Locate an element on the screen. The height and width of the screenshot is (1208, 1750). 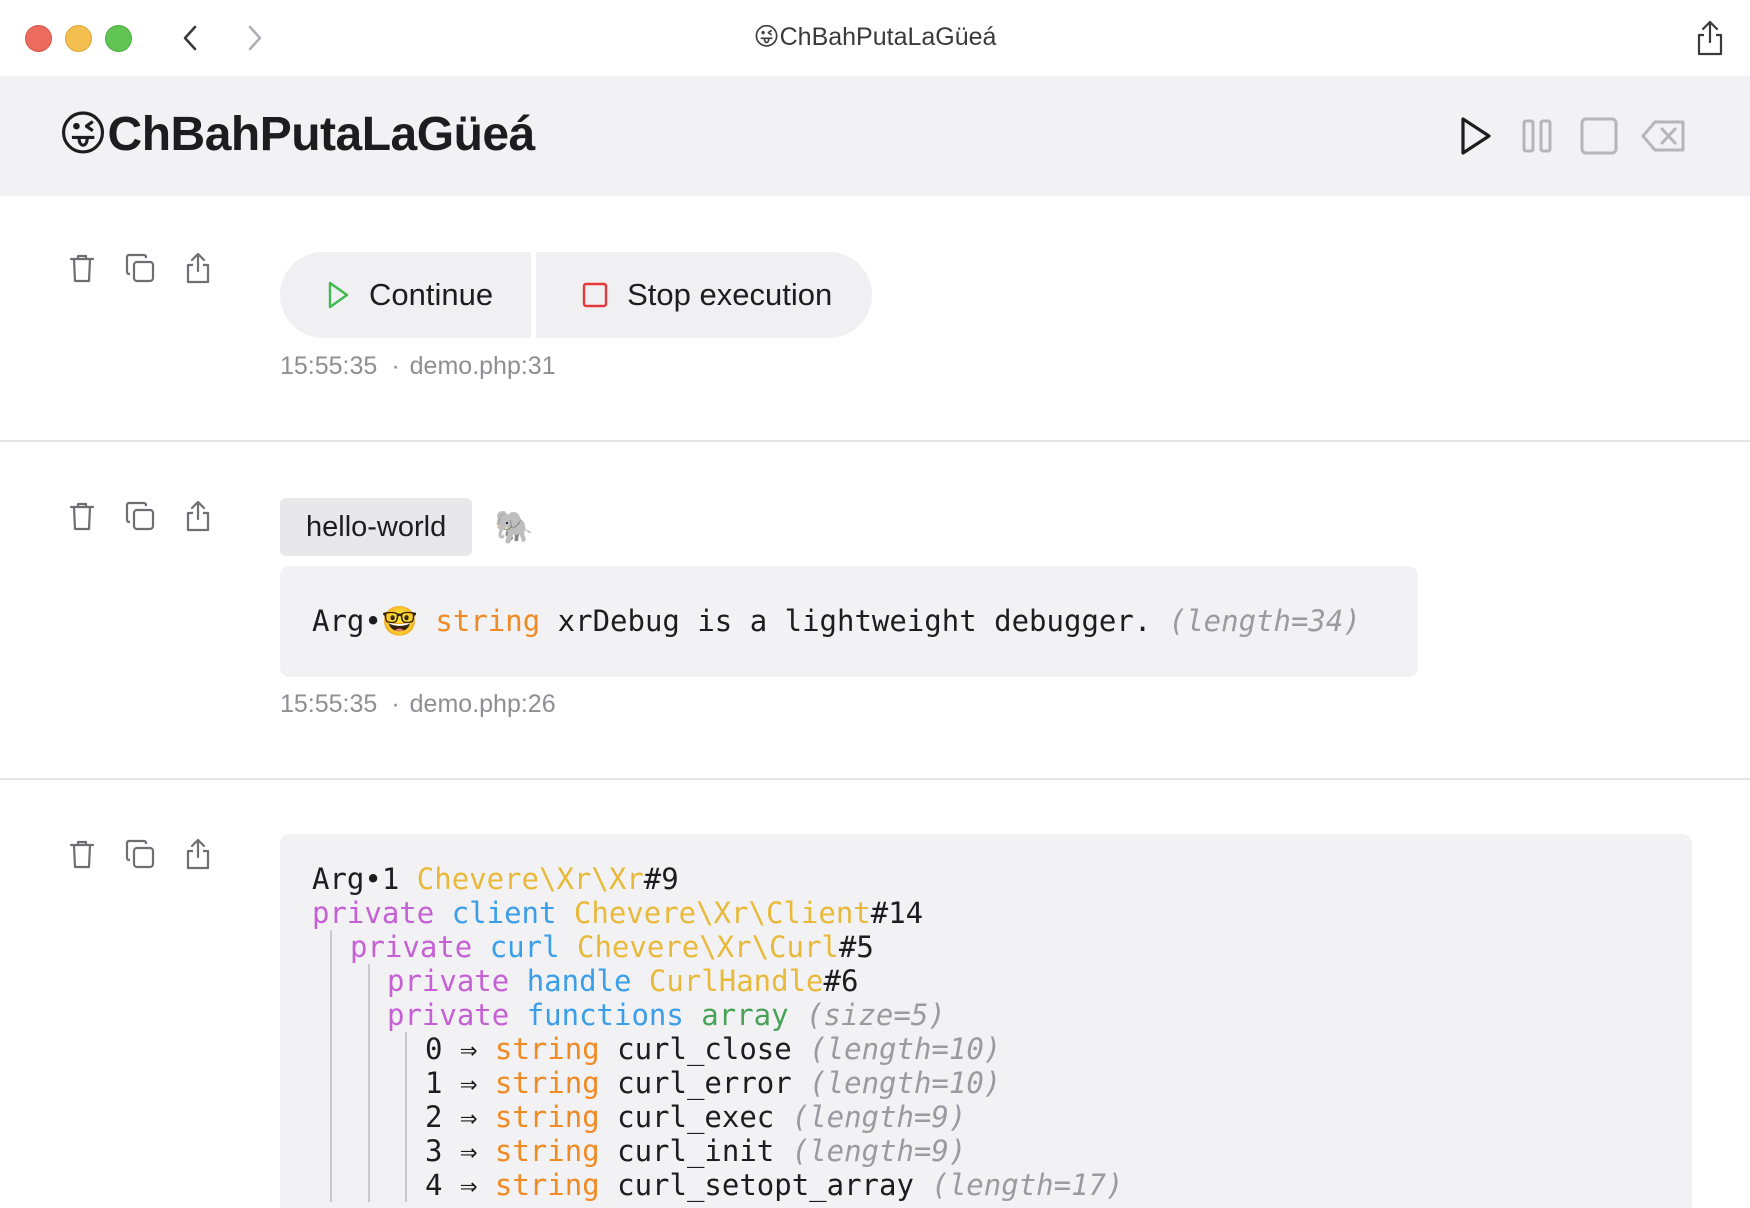
entry-meta: 15:55:35 · demo.php:31 is located at coordinates (418, 366).